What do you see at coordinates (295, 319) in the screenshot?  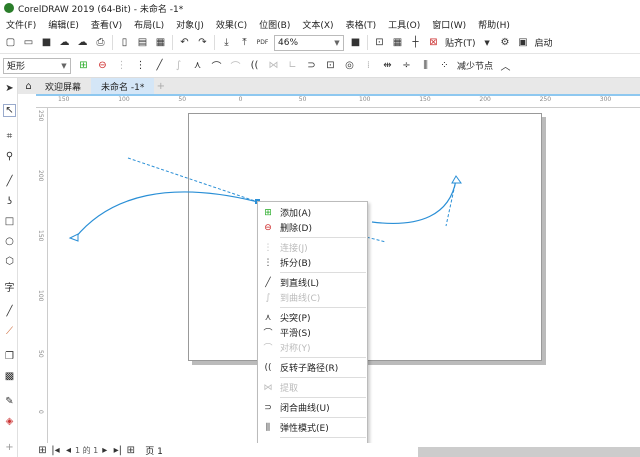 I see `menu-item-label: 尖突(P)` at bounding box center [295, 319].